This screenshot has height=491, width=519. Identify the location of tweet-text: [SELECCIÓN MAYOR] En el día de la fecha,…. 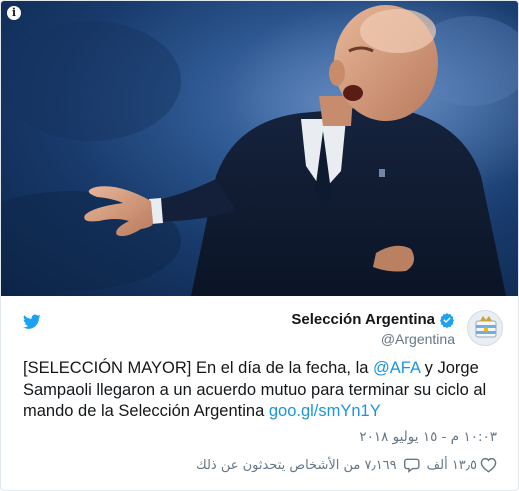
(263, 390).